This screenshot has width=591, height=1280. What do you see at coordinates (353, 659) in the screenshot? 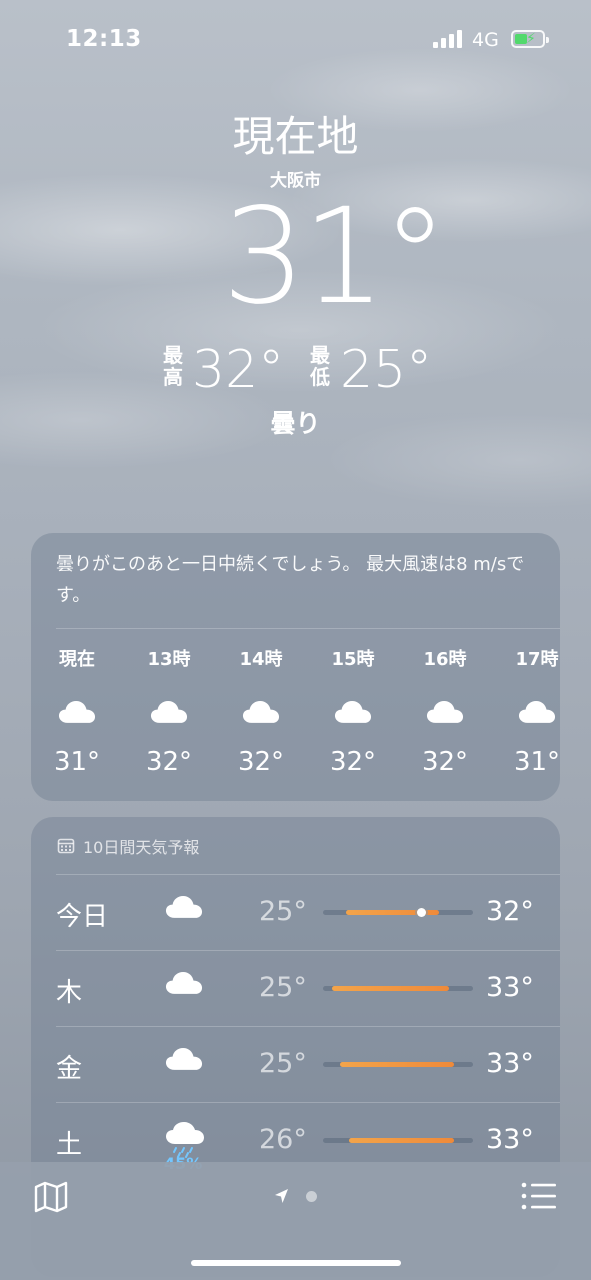
I see `hour-label: 15時` at bounding box center [353, 659].